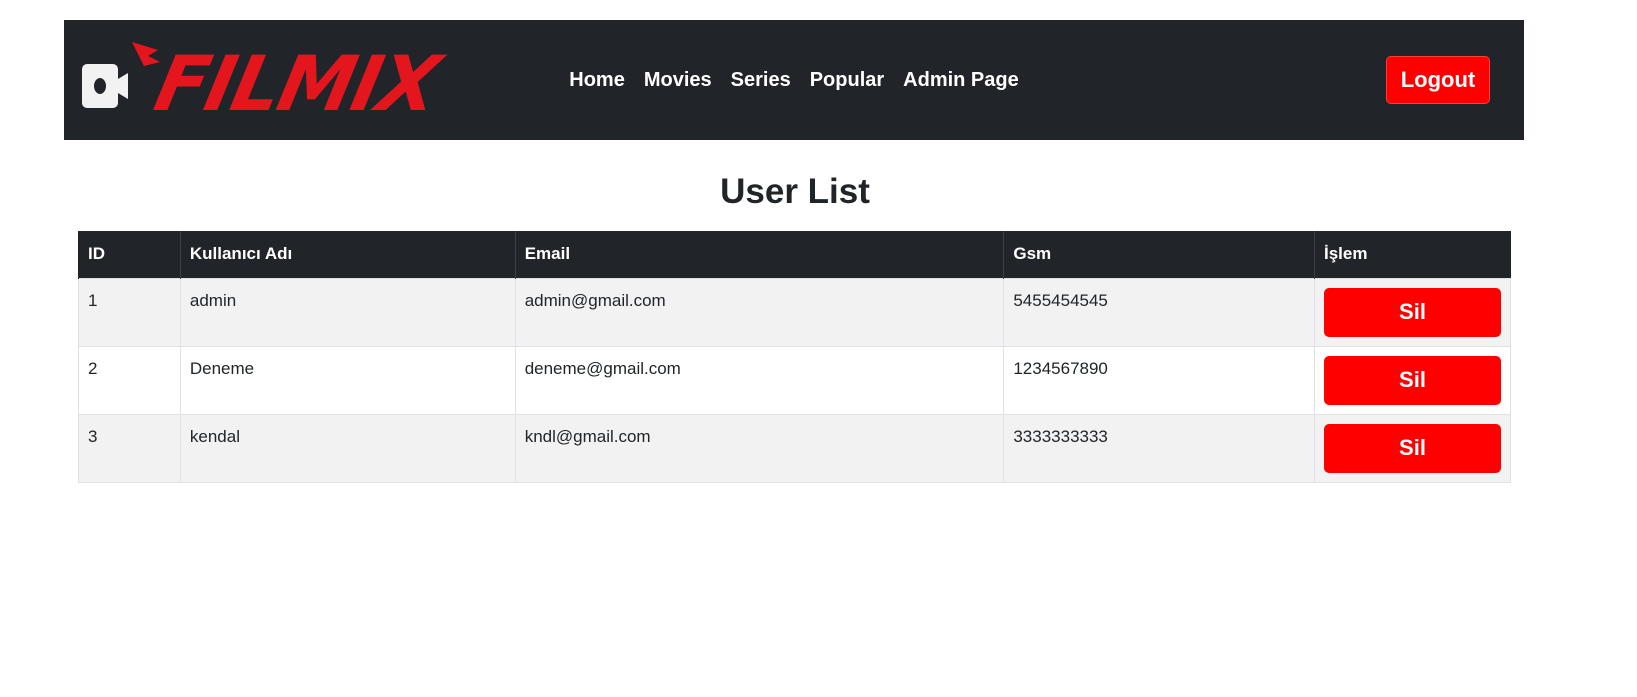  Describe the element at coordinates (1412, 254) in the screenshot. I see `column-header-action: İşlem` at that location.